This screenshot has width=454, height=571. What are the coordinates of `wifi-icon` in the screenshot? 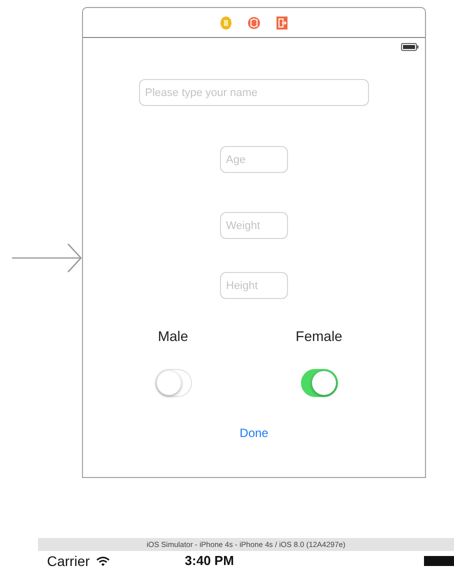 It's located at (103, 561).